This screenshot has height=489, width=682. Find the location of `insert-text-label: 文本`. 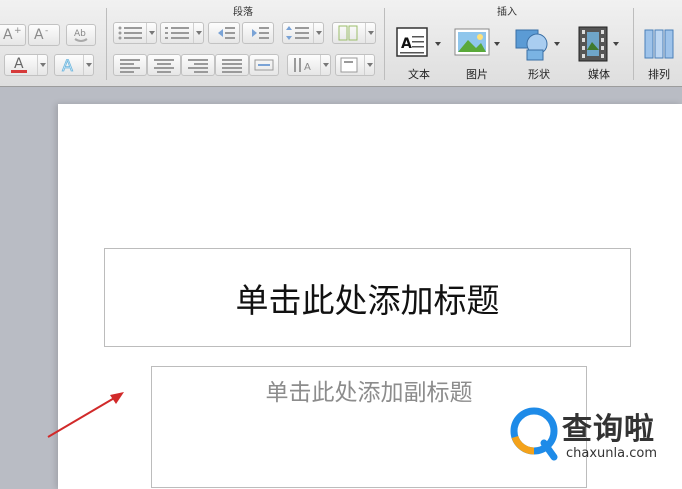

insert-text-label: 文本 is located at coordinates (419, 74).